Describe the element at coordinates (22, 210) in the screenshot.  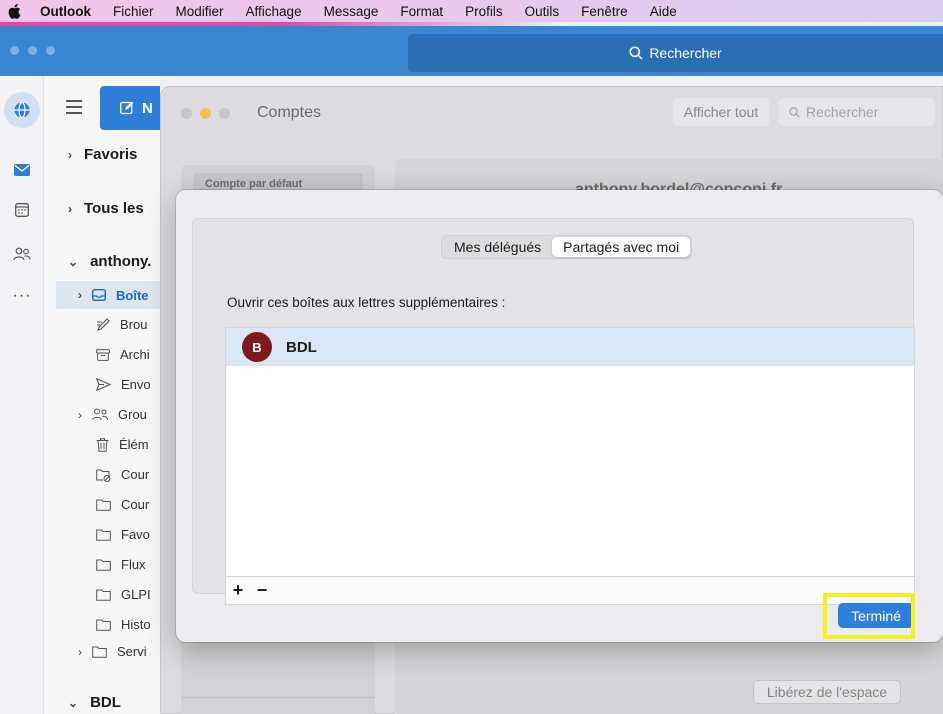
I see `calendar-icon` at that location.